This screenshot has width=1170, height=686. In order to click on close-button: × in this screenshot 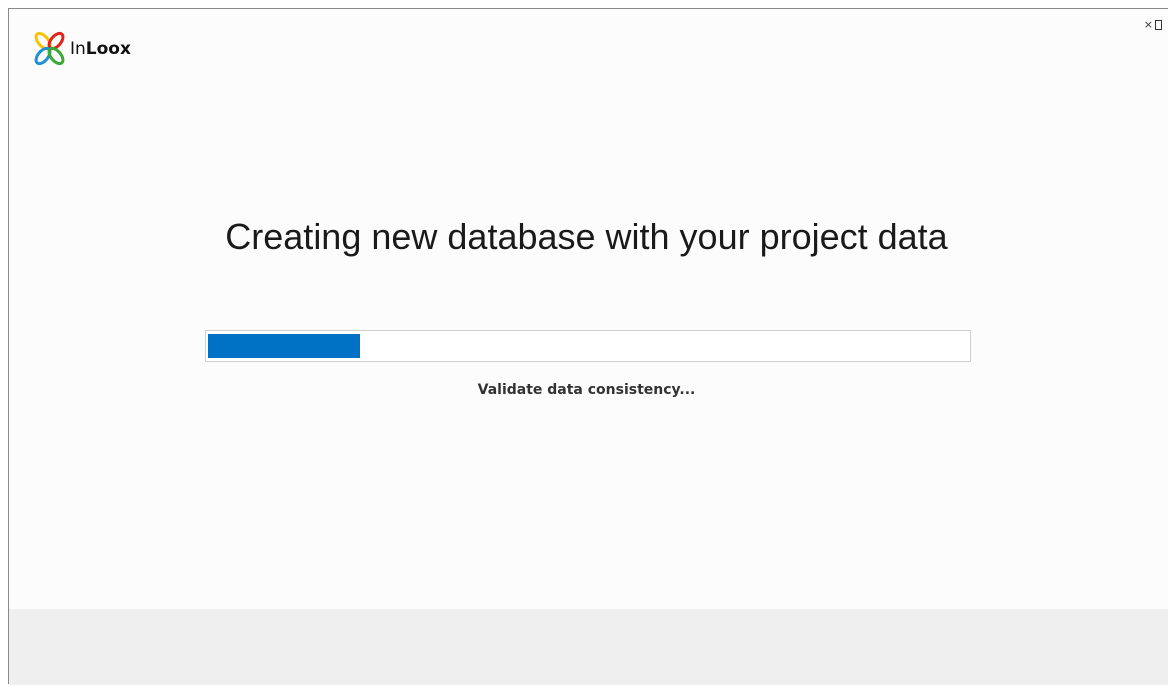, I will do `click(1148, 24)`.